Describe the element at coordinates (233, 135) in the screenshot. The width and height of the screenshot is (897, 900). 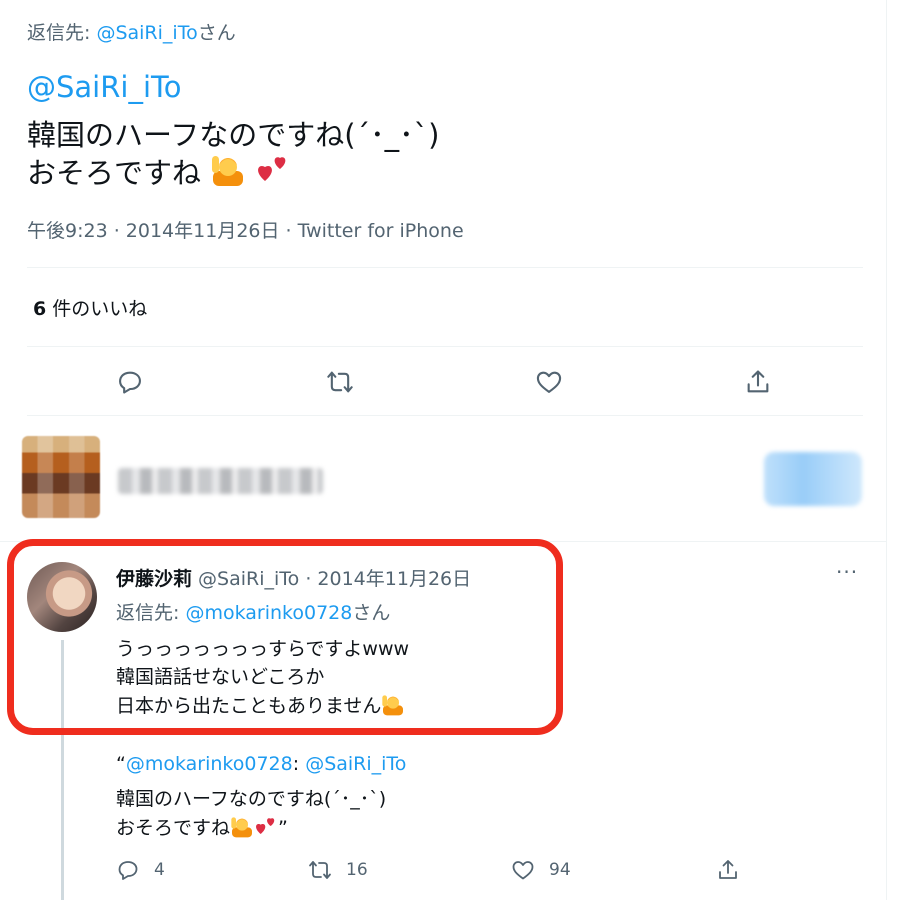
I see `tweet-text-line-1: 韓国のハーフなのですね(´･_･`)` at that location.